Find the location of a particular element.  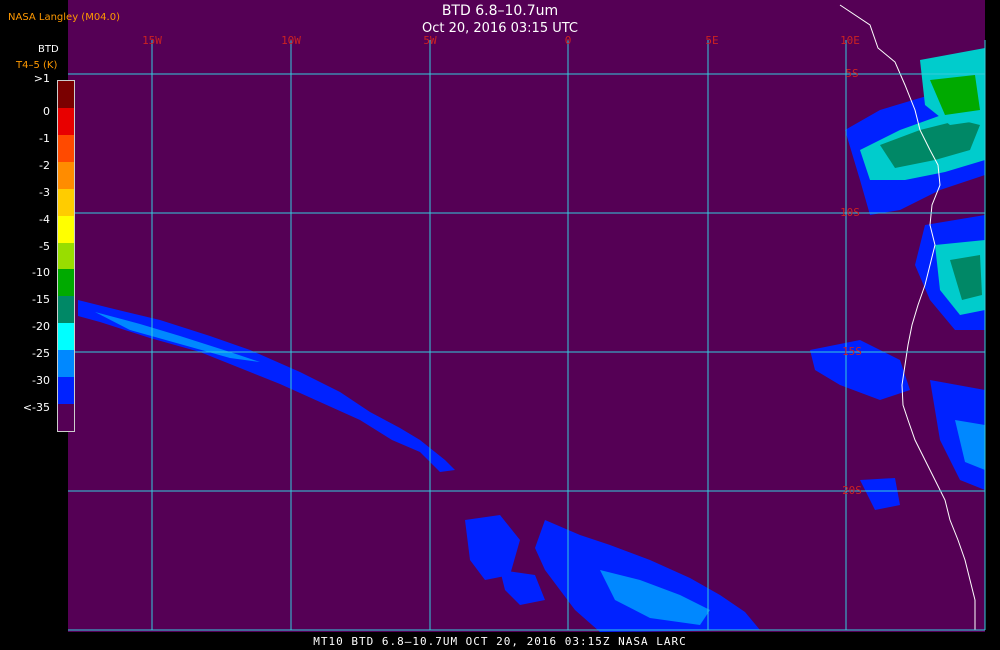

lat-label-15s: 15S is located at coordinates (852, 351).